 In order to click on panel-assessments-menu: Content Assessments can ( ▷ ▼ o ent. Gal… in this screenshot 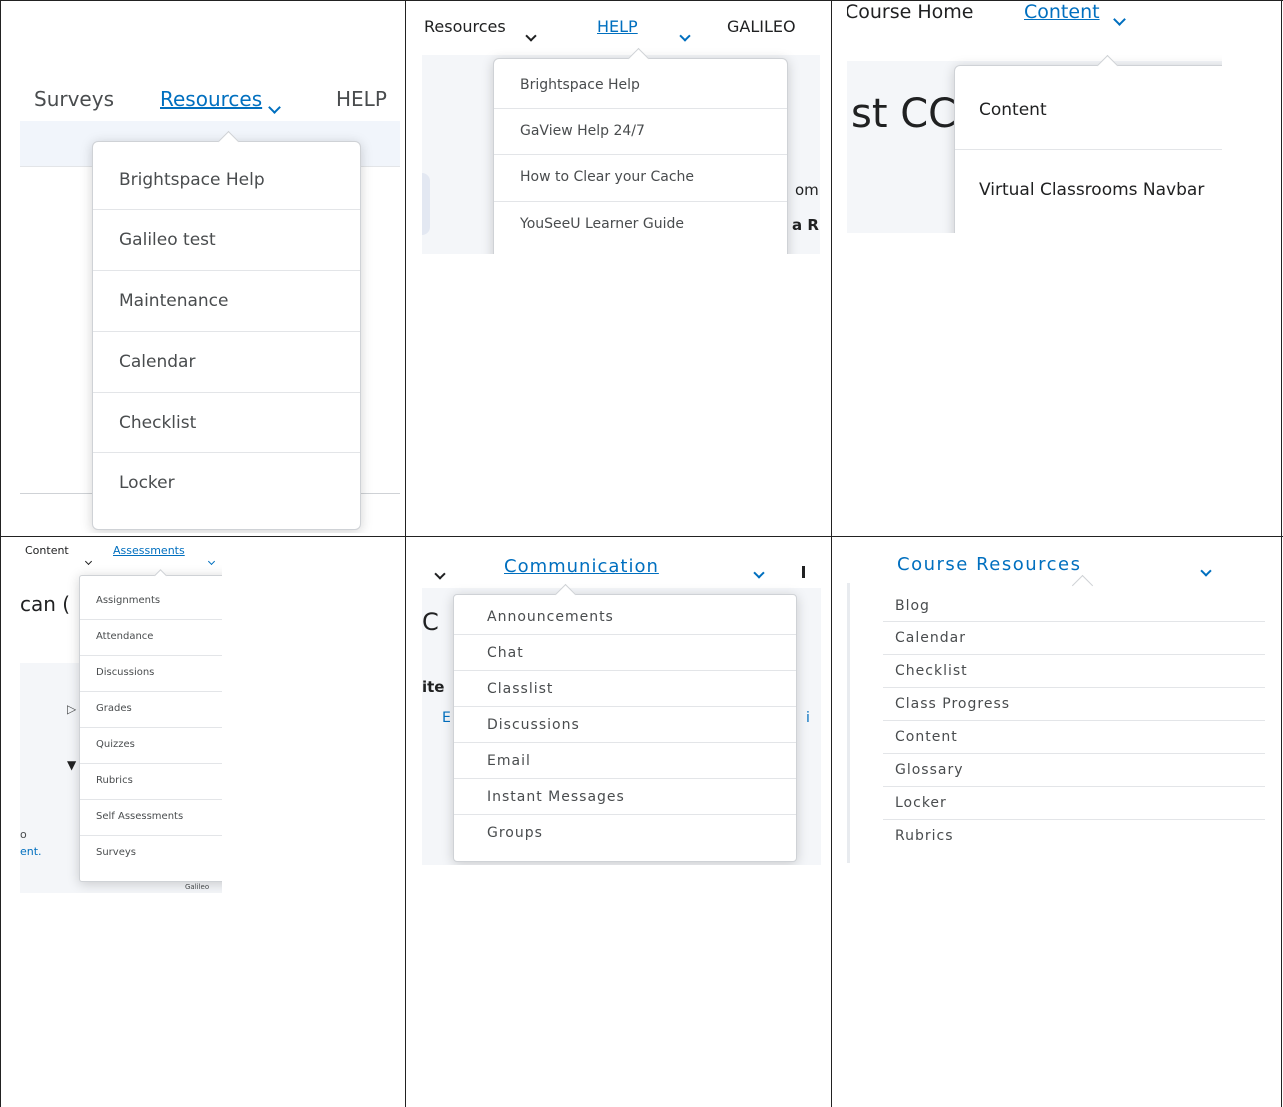, I will do `click(121, 715)`.